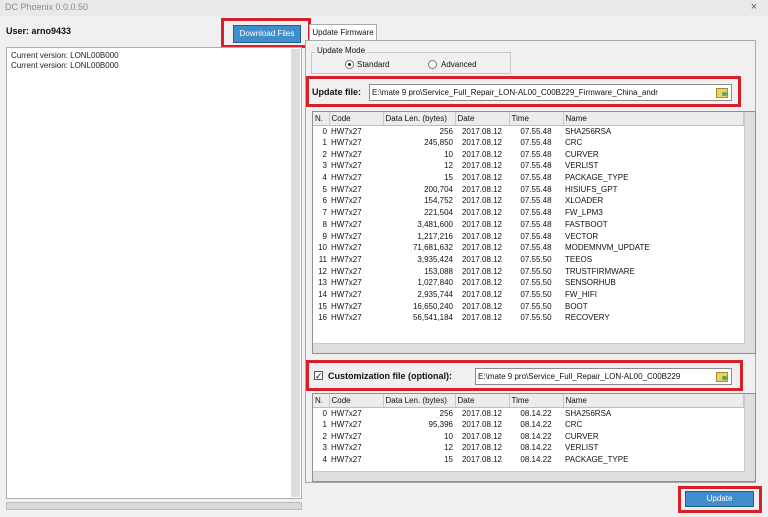 This screenshot has height=517, width=768. I want to click on table-cell: 16, so click(322, 318).